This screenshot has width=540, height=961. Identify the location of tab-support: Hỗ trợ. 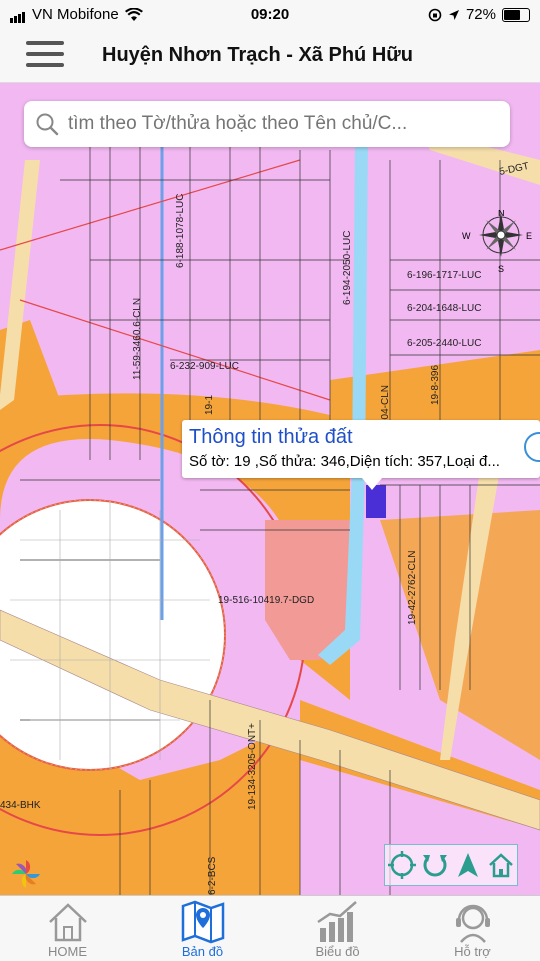
(472, 928).